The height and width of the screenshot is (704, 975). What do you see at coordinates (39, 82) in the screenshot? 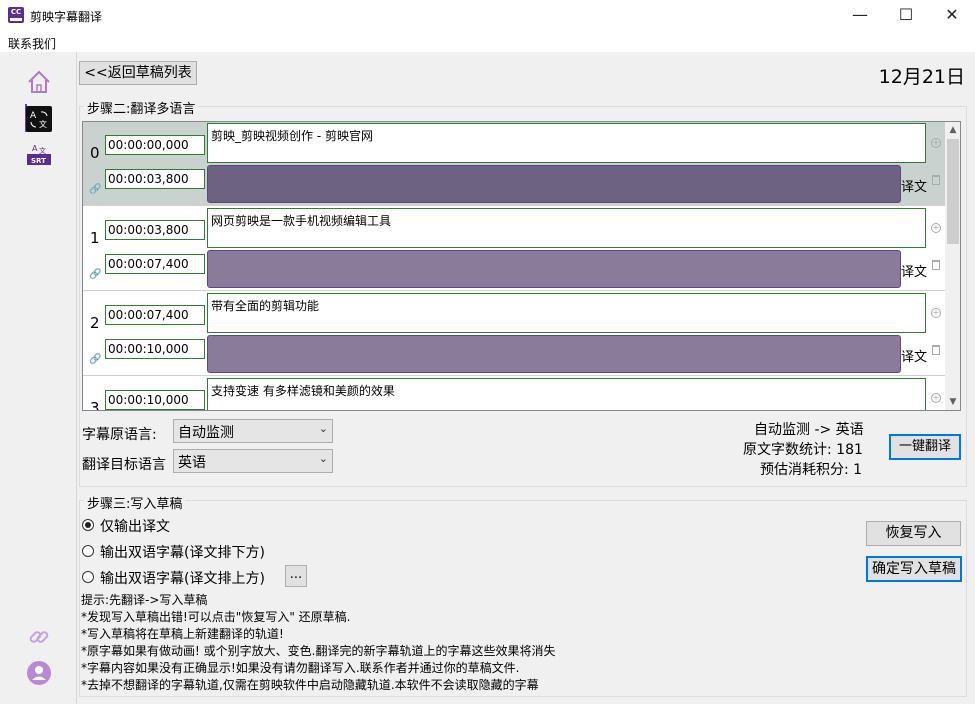
I see `home-icon` at bounding box center [39, 82].